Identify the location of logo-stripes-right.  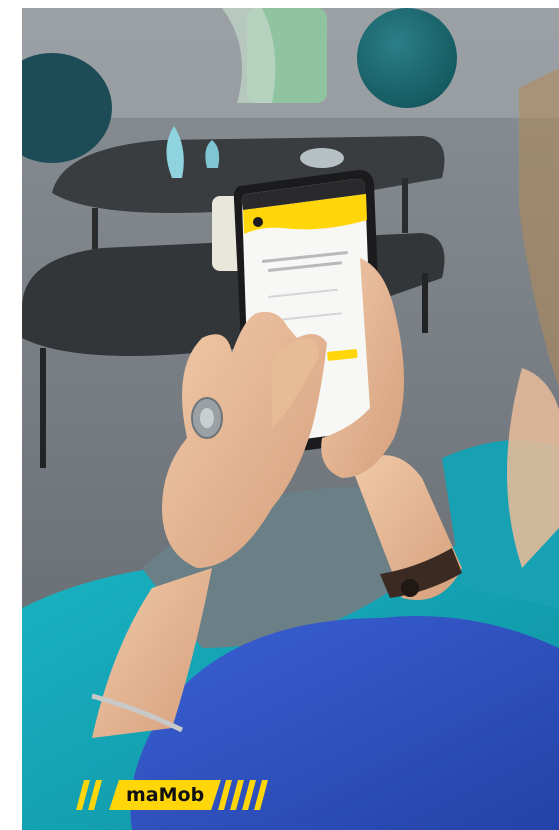
(243, 795).